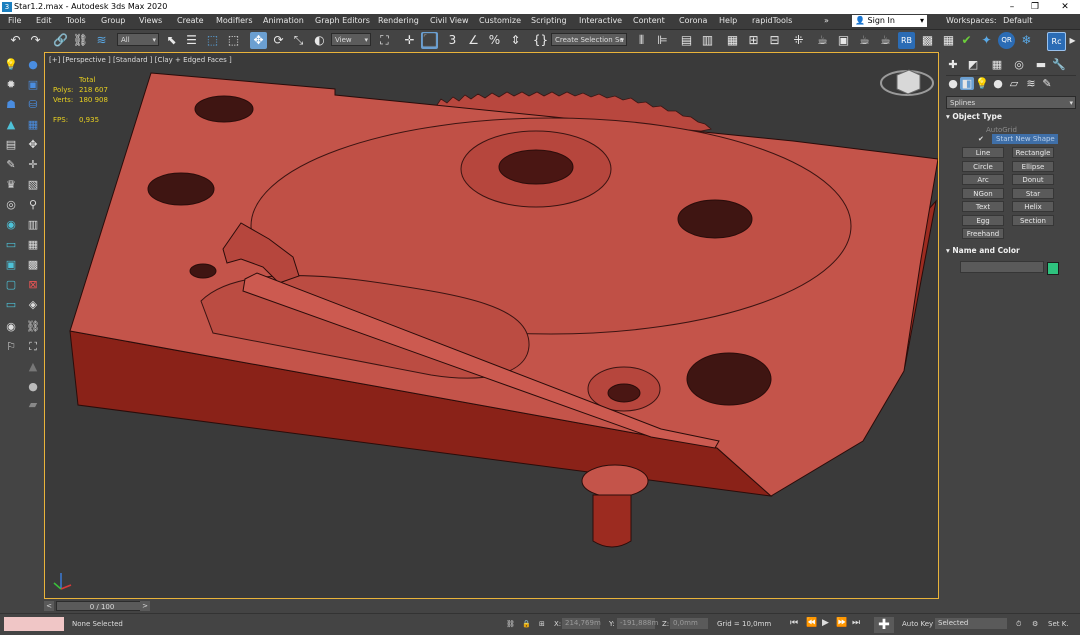 Image resolution: width=1080 pixels, height=635 pixels. I want to click on set-key-icon: ✚, so click(884, 625).